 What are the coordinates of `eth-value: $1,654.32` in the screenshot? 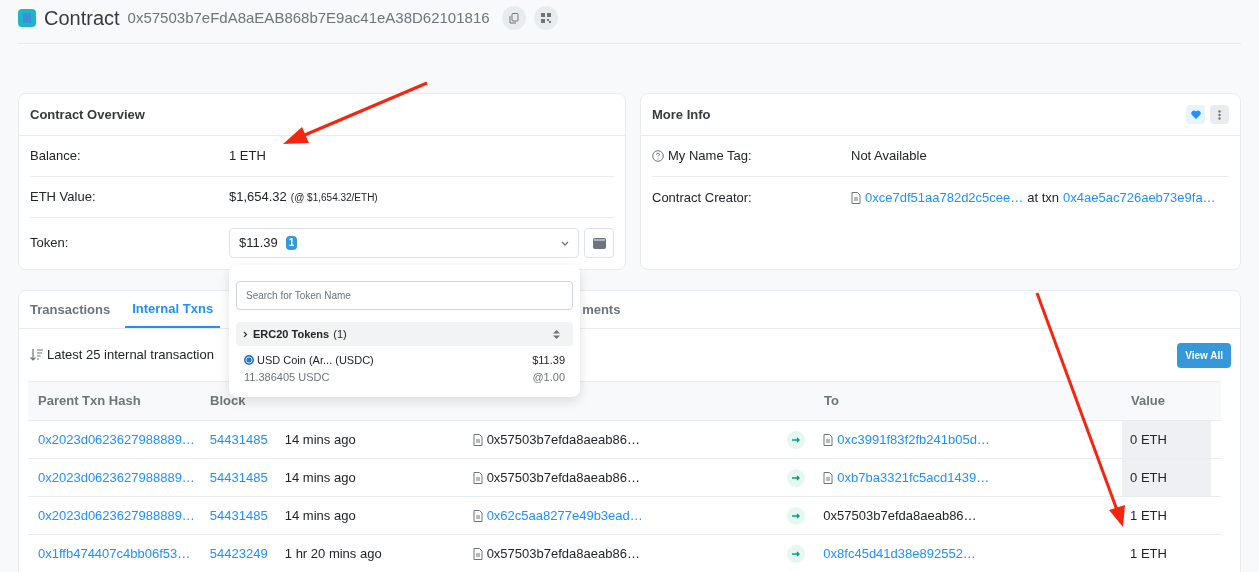 It's located at (258, 197).